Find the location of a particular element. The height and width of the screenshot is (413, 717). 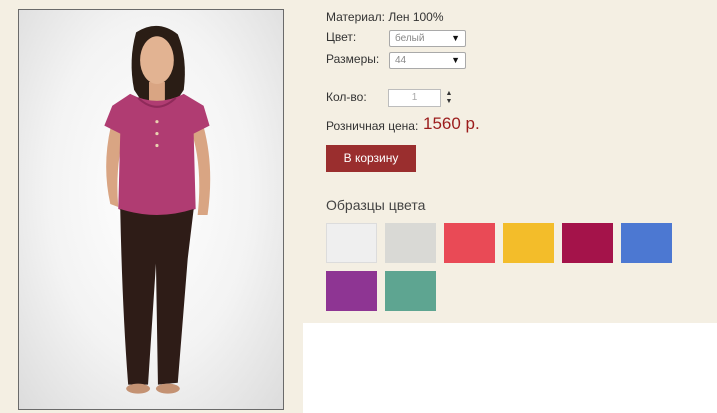

spinner-up-icon: ▲ is located at coordinates (449, 94).